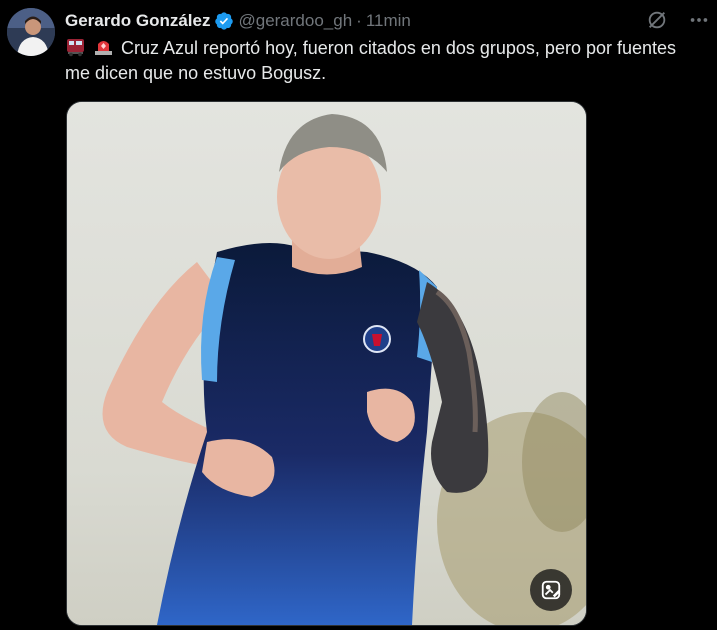 The image size is (717, 630). Describe the element at coordinates (388, 21) in the screenshot. I see `timestamp: 11min` at that location.